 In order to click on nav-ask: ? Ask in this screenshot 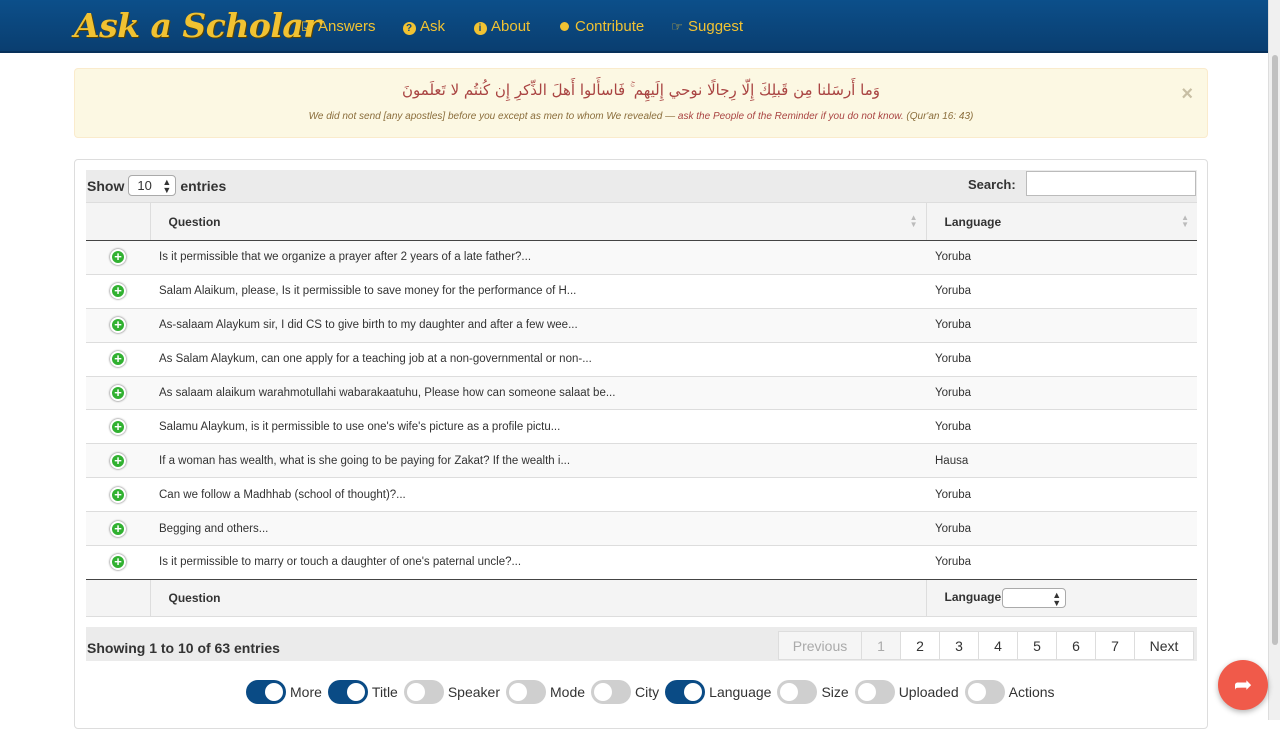, I will do `click(423, 26)`.